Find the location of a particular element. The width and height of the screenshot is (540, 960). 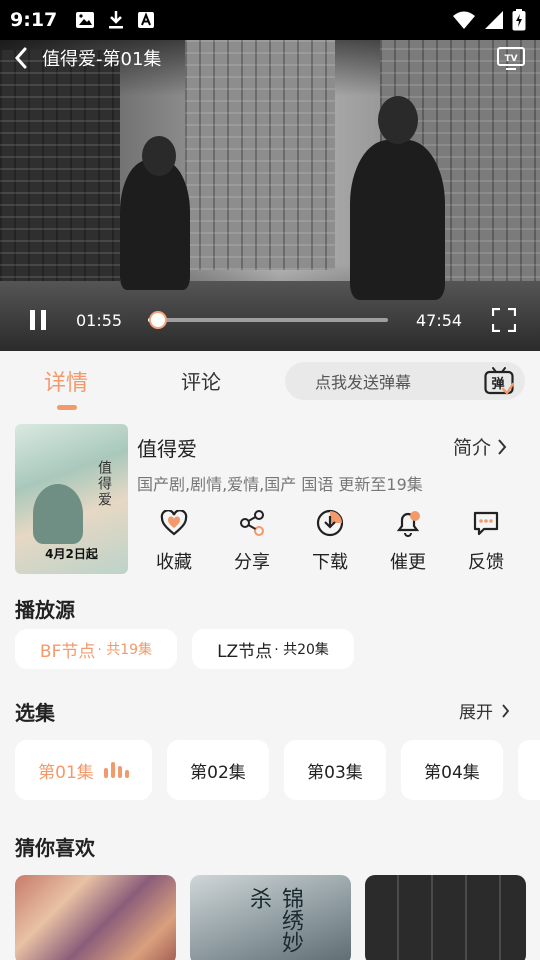

recommendation-title: 锦绣妙杀 is located at coordinates (274, 920).